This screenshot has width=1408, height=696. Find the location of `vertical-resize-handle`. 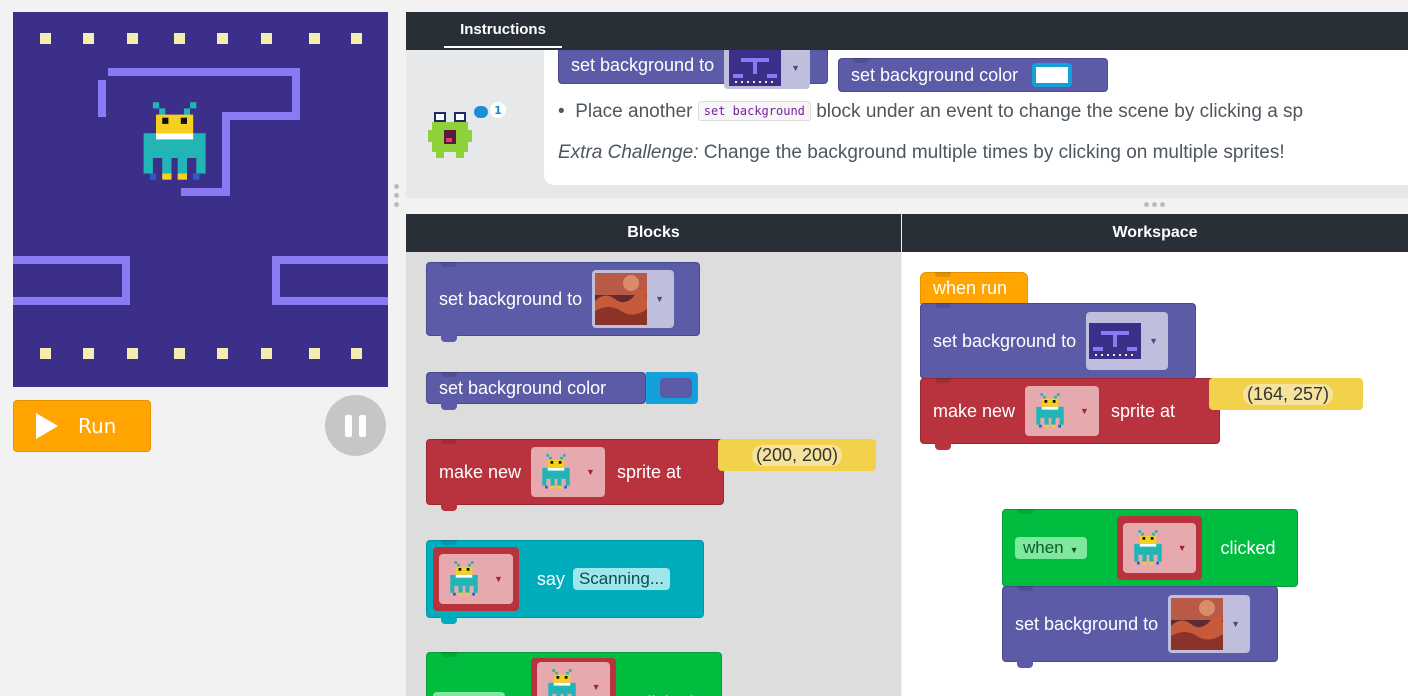

vertical-resize-handle is located at coordinates (397, 197).